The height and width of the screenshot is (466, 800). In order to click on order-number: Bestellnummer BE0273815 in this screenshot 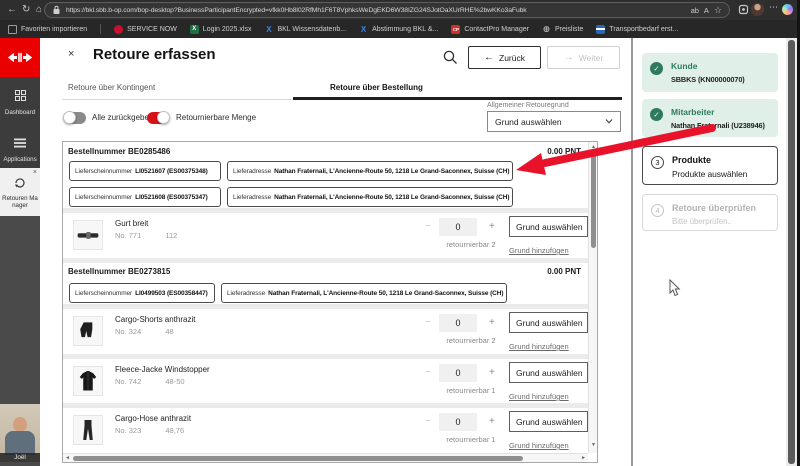, I will do `click(119, 271)`.